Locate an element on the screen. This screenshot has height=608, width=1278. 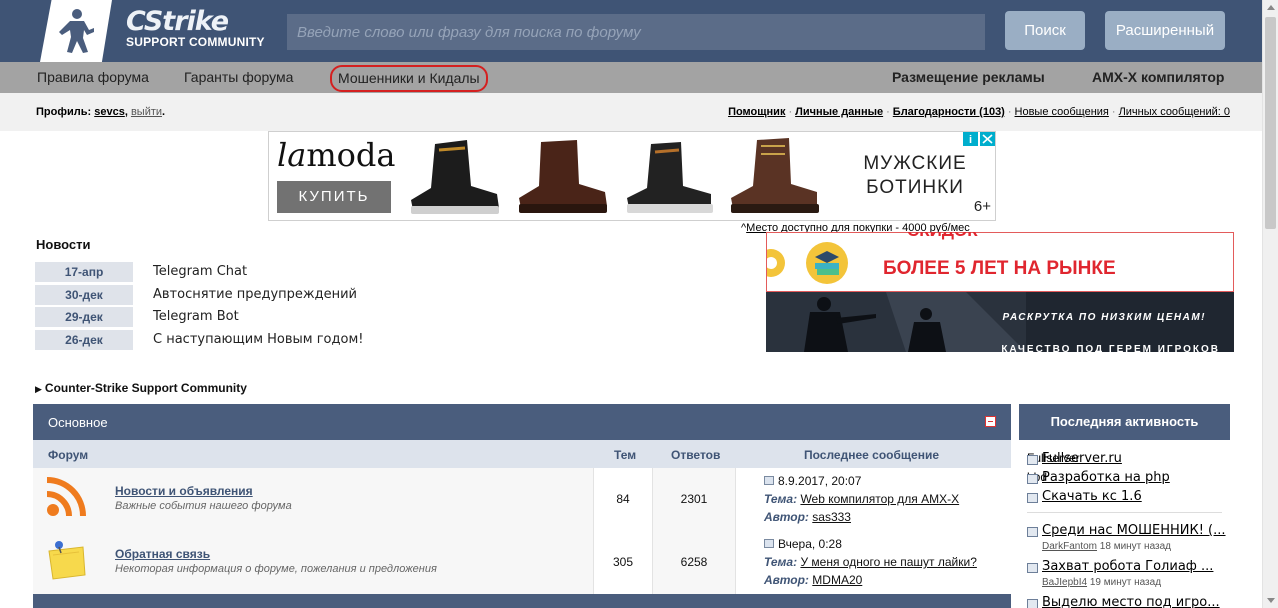
news-date: 29-дек is located at coordinates (84, 317).